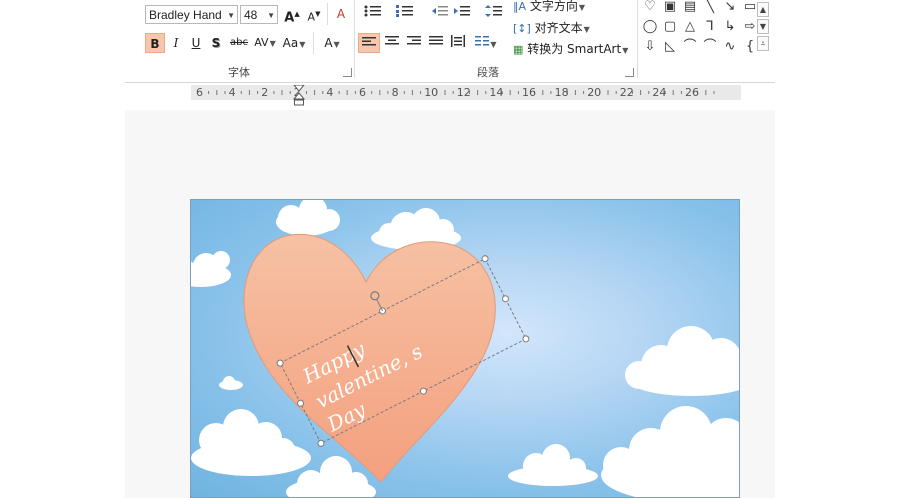  Describe the element at coordinates (436, 40) in the screenshot. I see `justify-icon` at that location.